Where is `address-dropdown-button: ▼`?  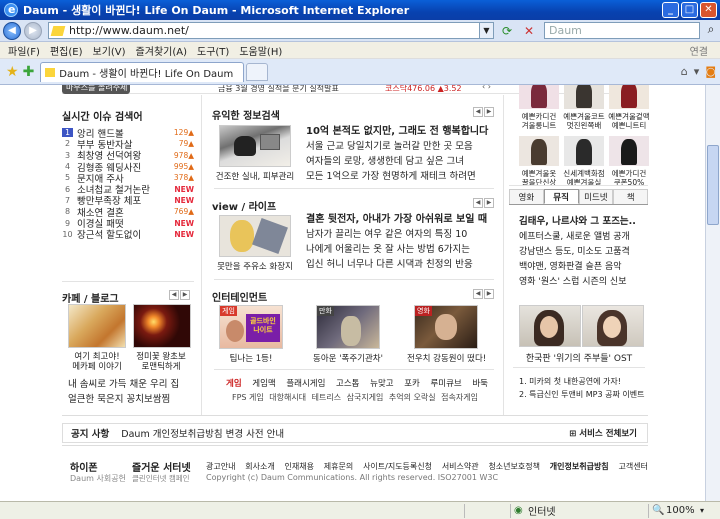
address-dropdown-button: ▼ is located at coordinates (487, 30).